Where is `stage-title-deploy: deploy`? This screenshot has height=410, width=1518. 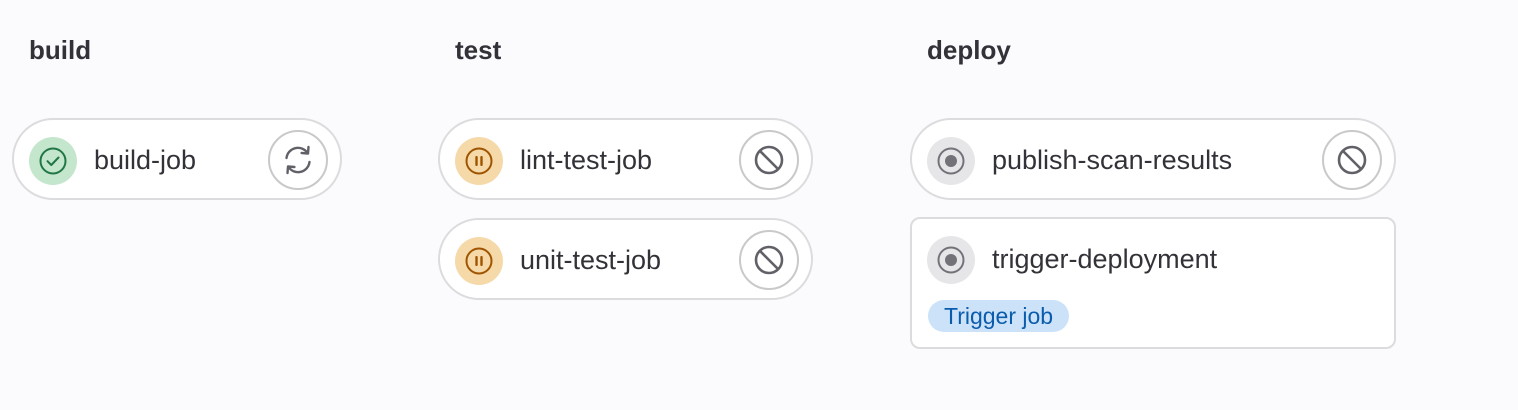
stage-title-deploy: deploy is located at coordinates (969, 50).